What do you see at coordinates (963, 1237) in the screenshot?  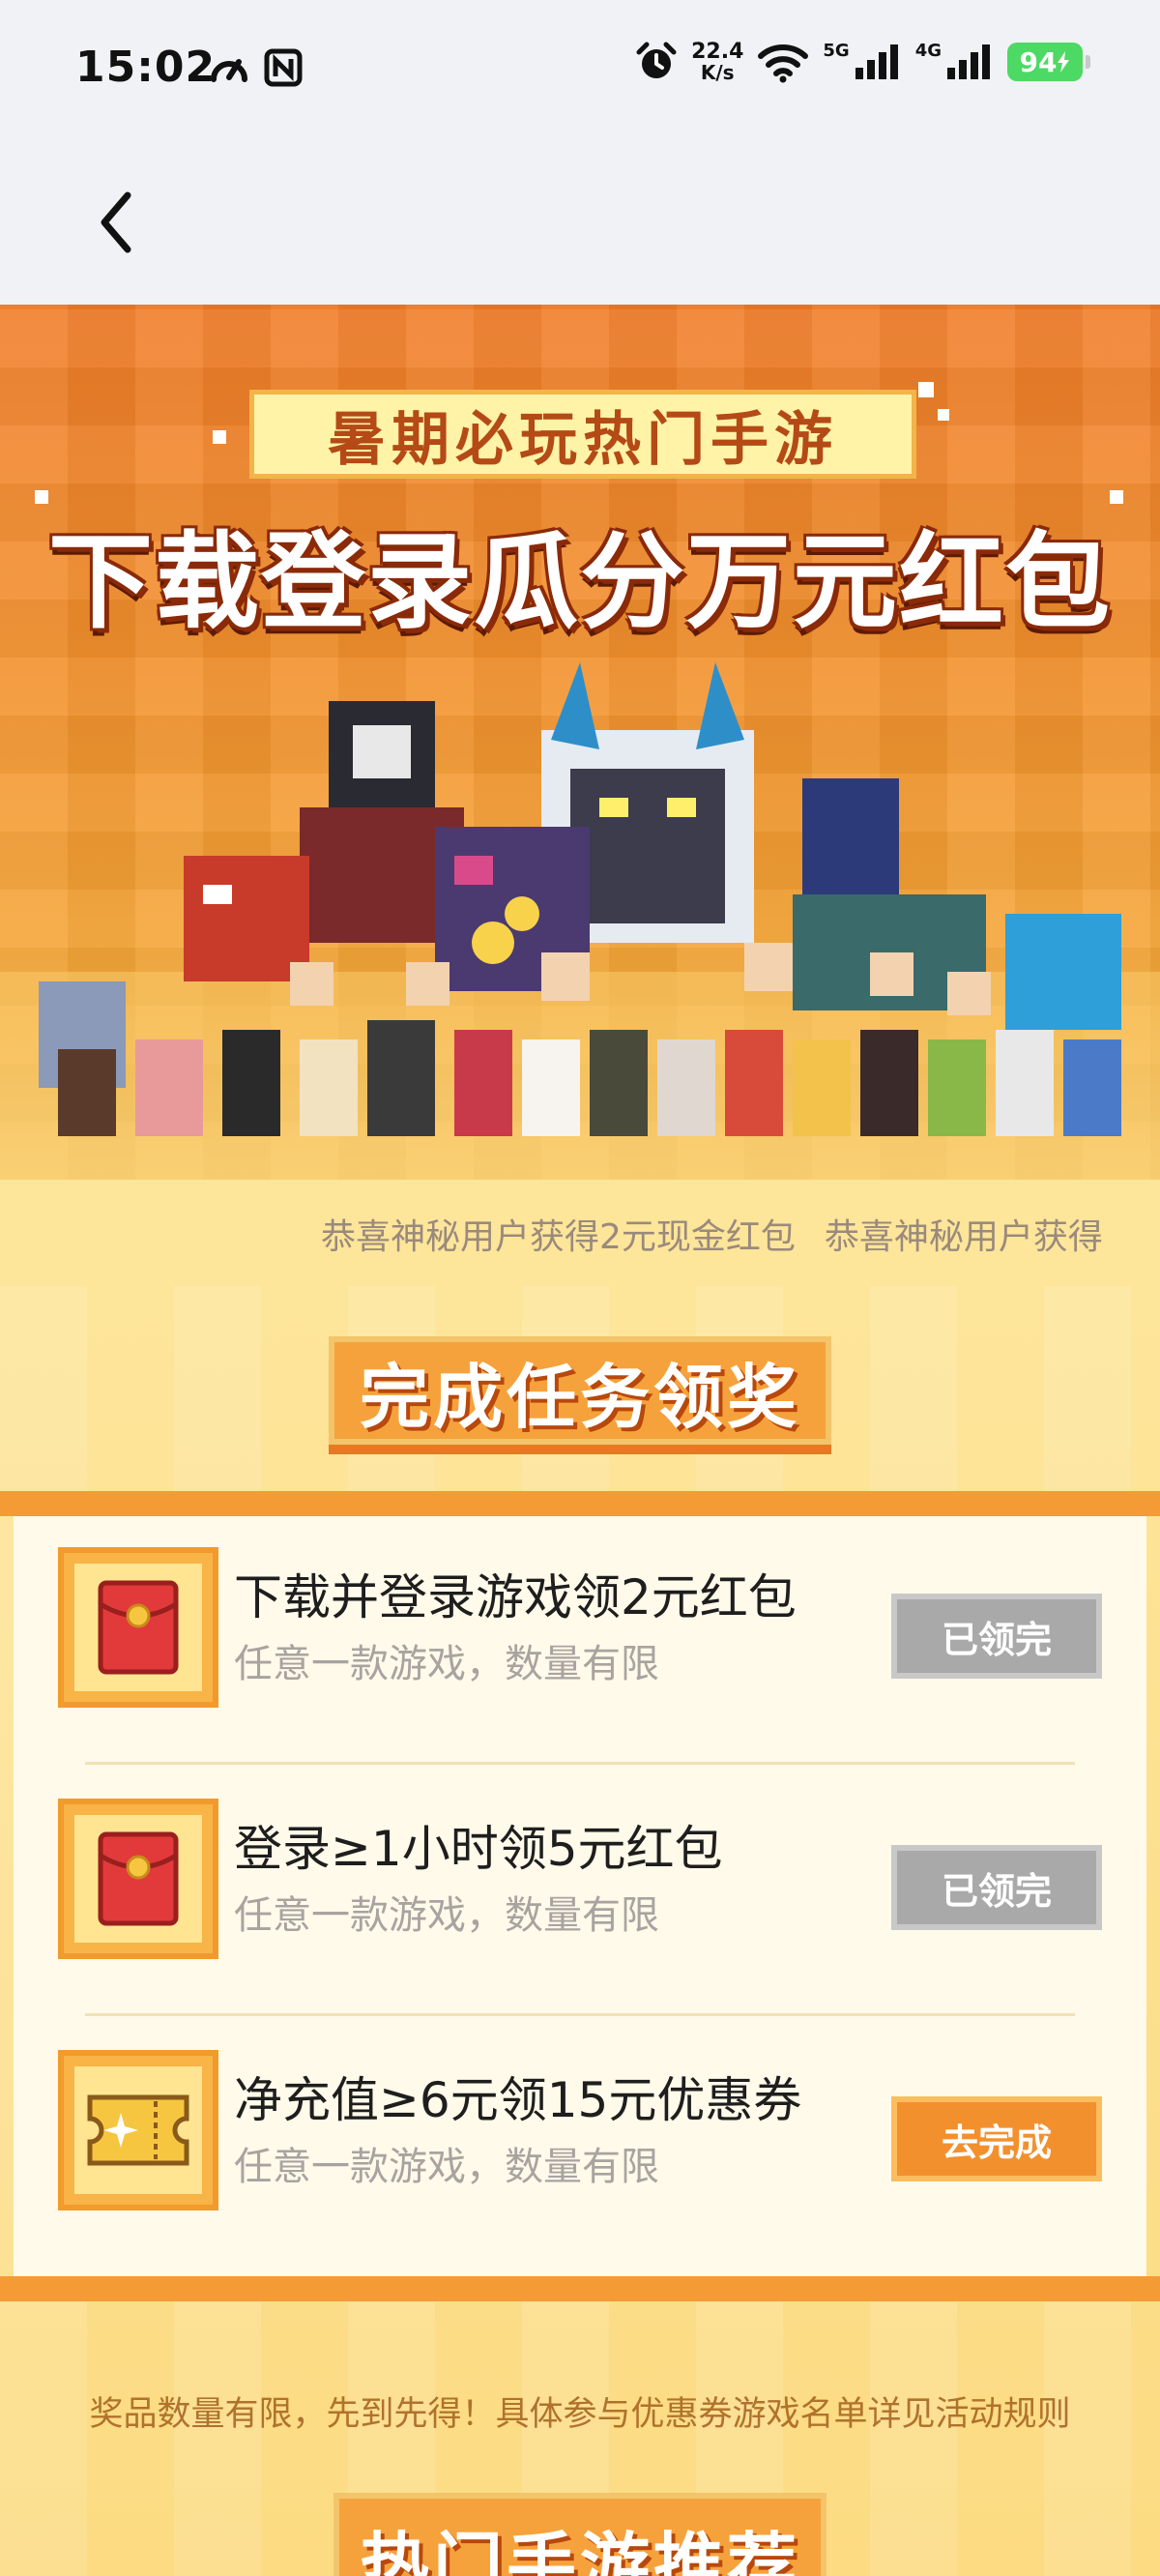 I see `ticker-item: 恭喜神秘用户获得` at bounding box center [963, 1237].